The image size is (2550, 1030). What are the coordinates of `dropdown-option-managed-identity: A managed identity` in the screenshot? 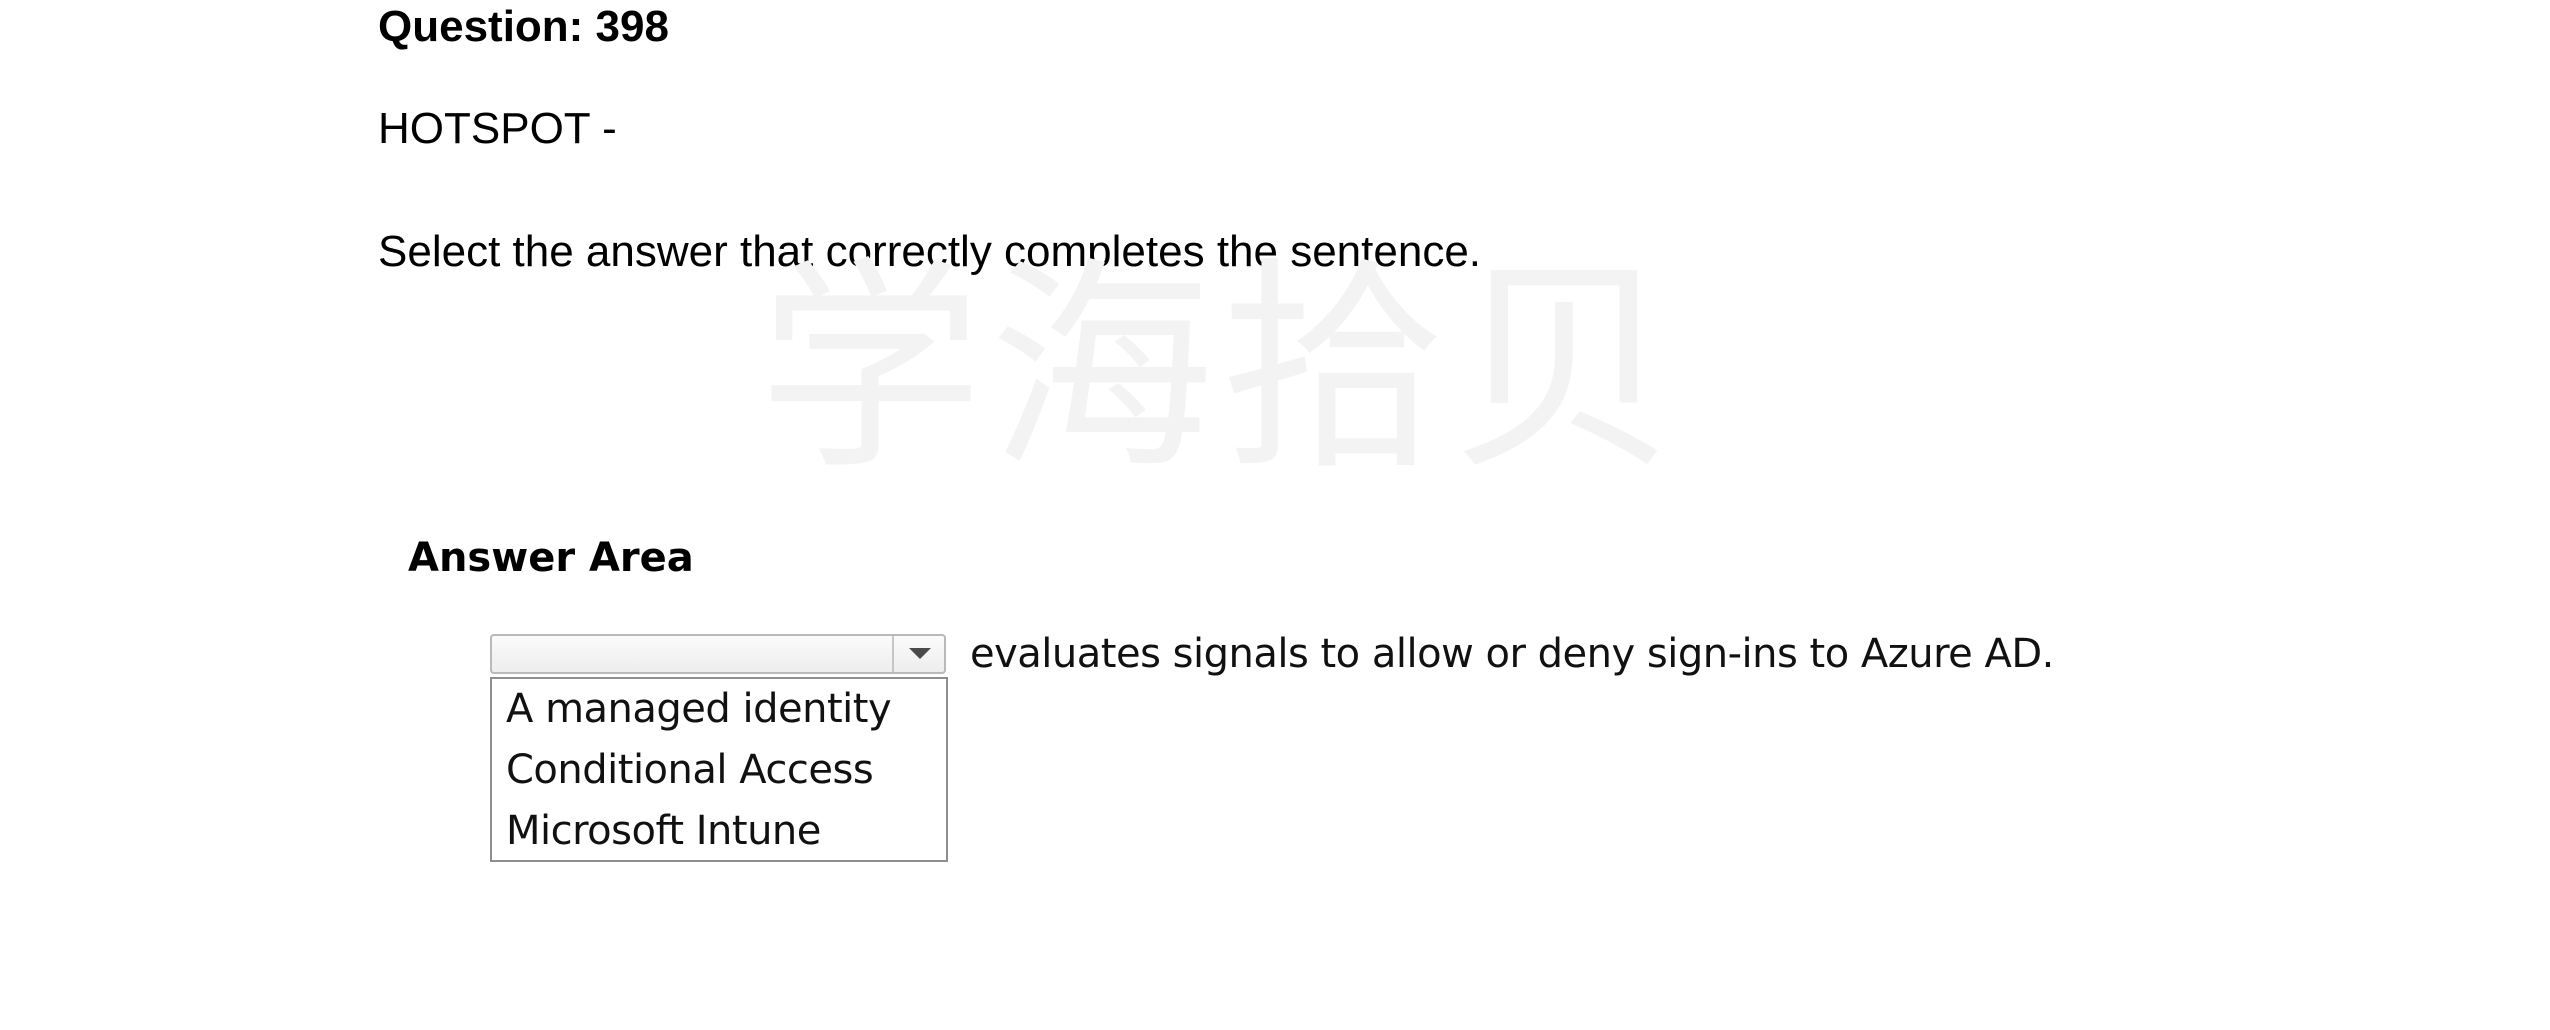 It's located at (719, 709).